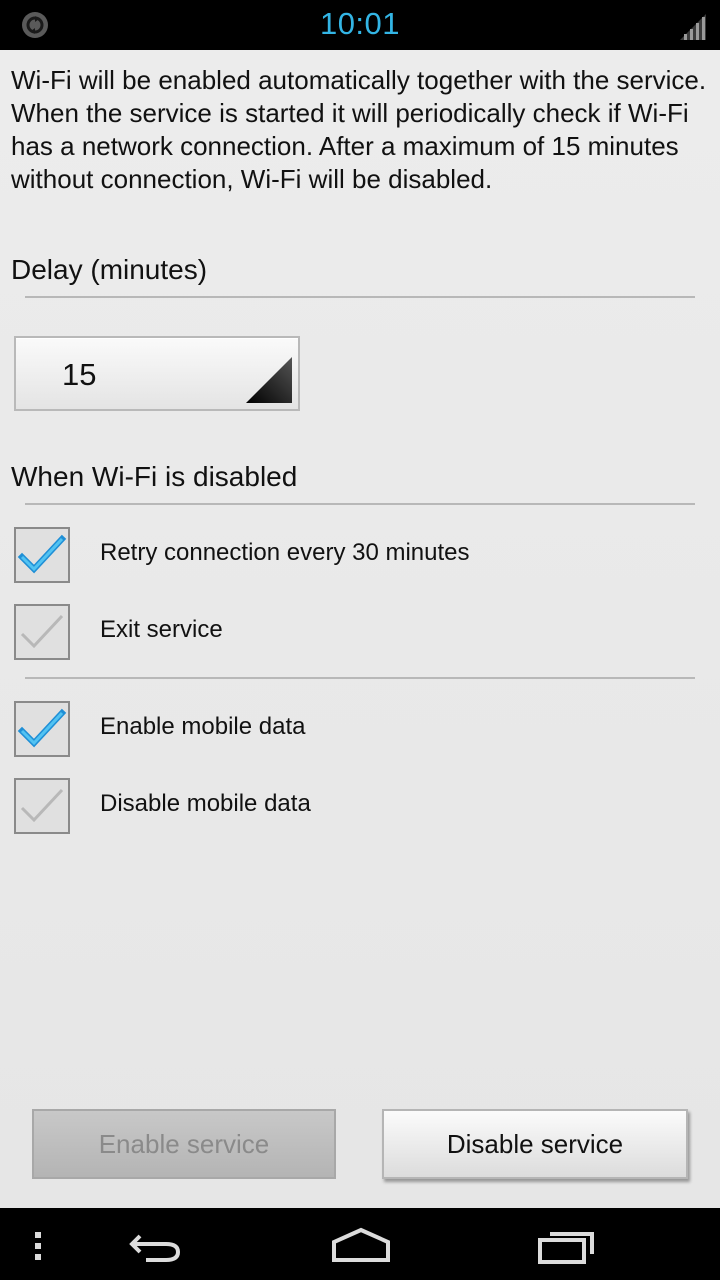 The width and height of the screenshot is (720, 1280). I want to click on navigation-bar, so click(360, 1244).